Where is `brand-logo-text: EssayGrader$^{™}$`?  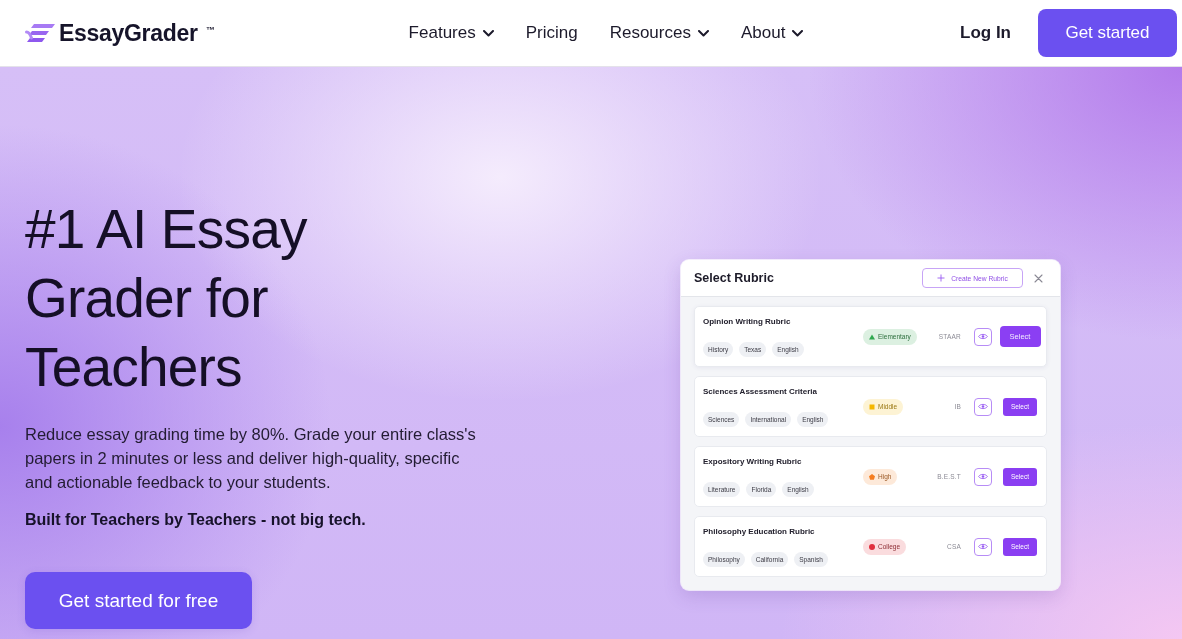 brand-logo-text: EssayGrader$^{™}$ is located at coordinates (137, 33).